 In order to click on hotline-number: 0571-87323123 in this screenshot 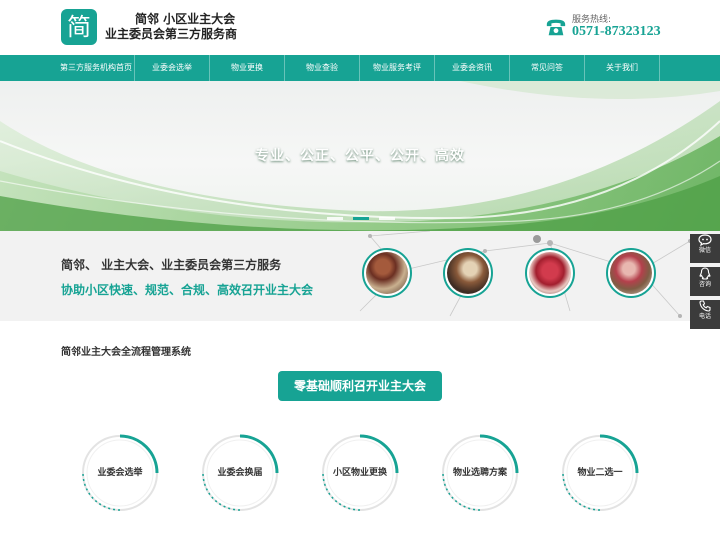, I will do `click(616, 32)`.